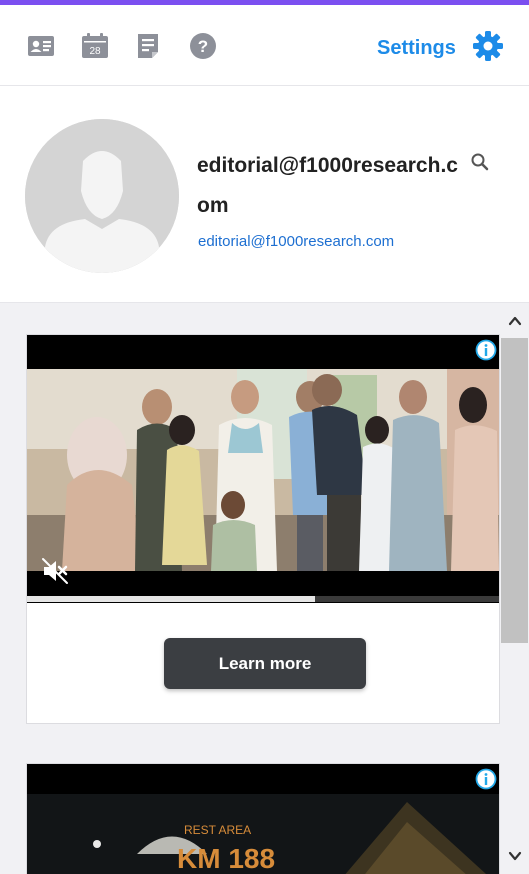 Image resolution: width=529 pixels, height=874 pixels. I want to click on ad-info-icon, so click(486, 350).